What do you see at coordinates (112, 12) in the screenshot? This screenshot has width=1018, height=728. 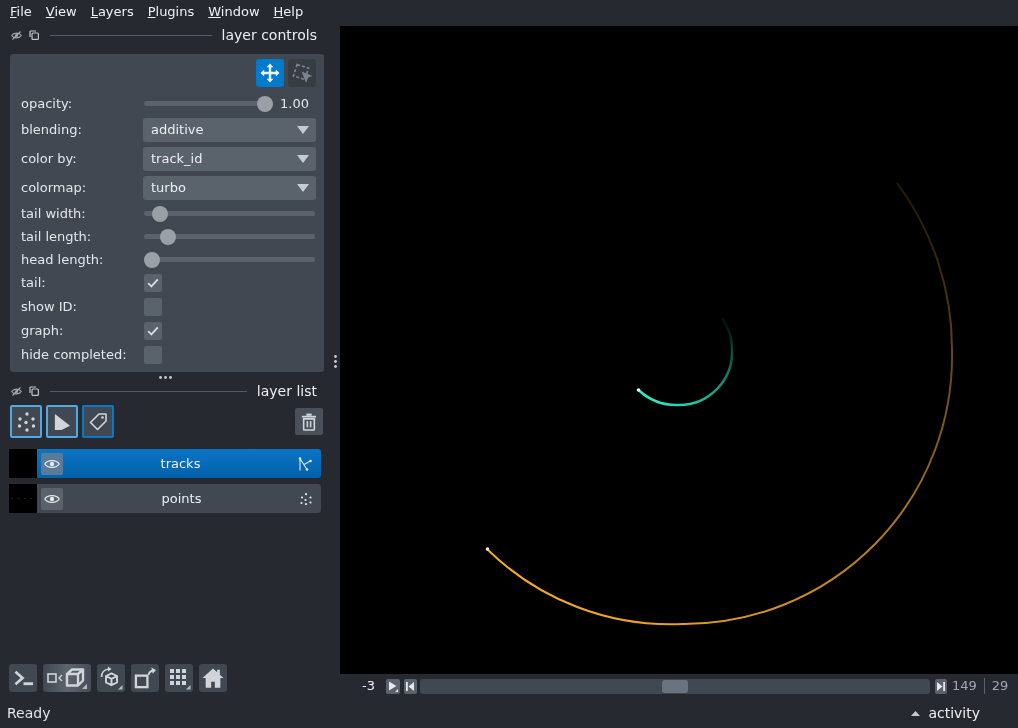 I see `menu-item: Layers` at bounding box center [112, 12].